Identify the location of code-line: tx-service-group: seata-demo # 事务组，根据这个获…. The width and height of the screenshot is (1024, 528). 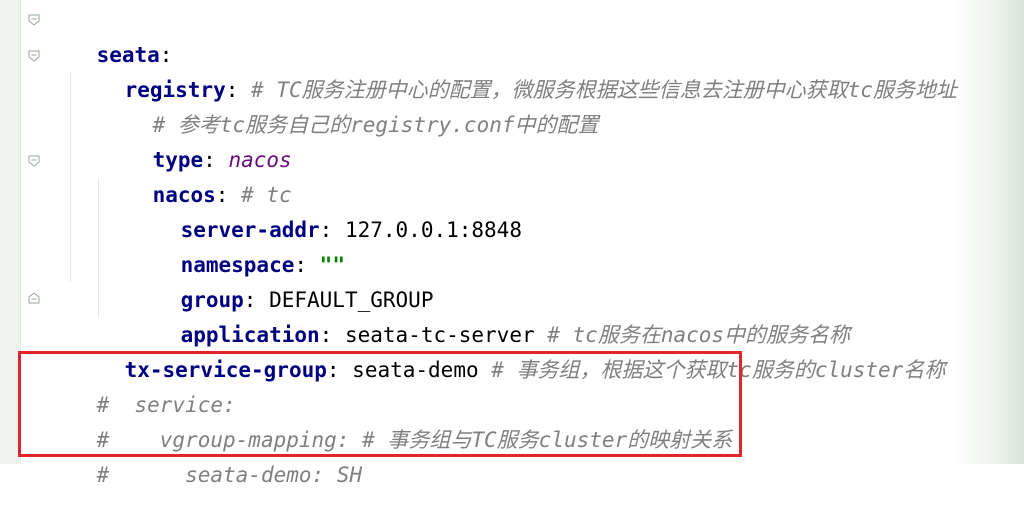
(510, 350).